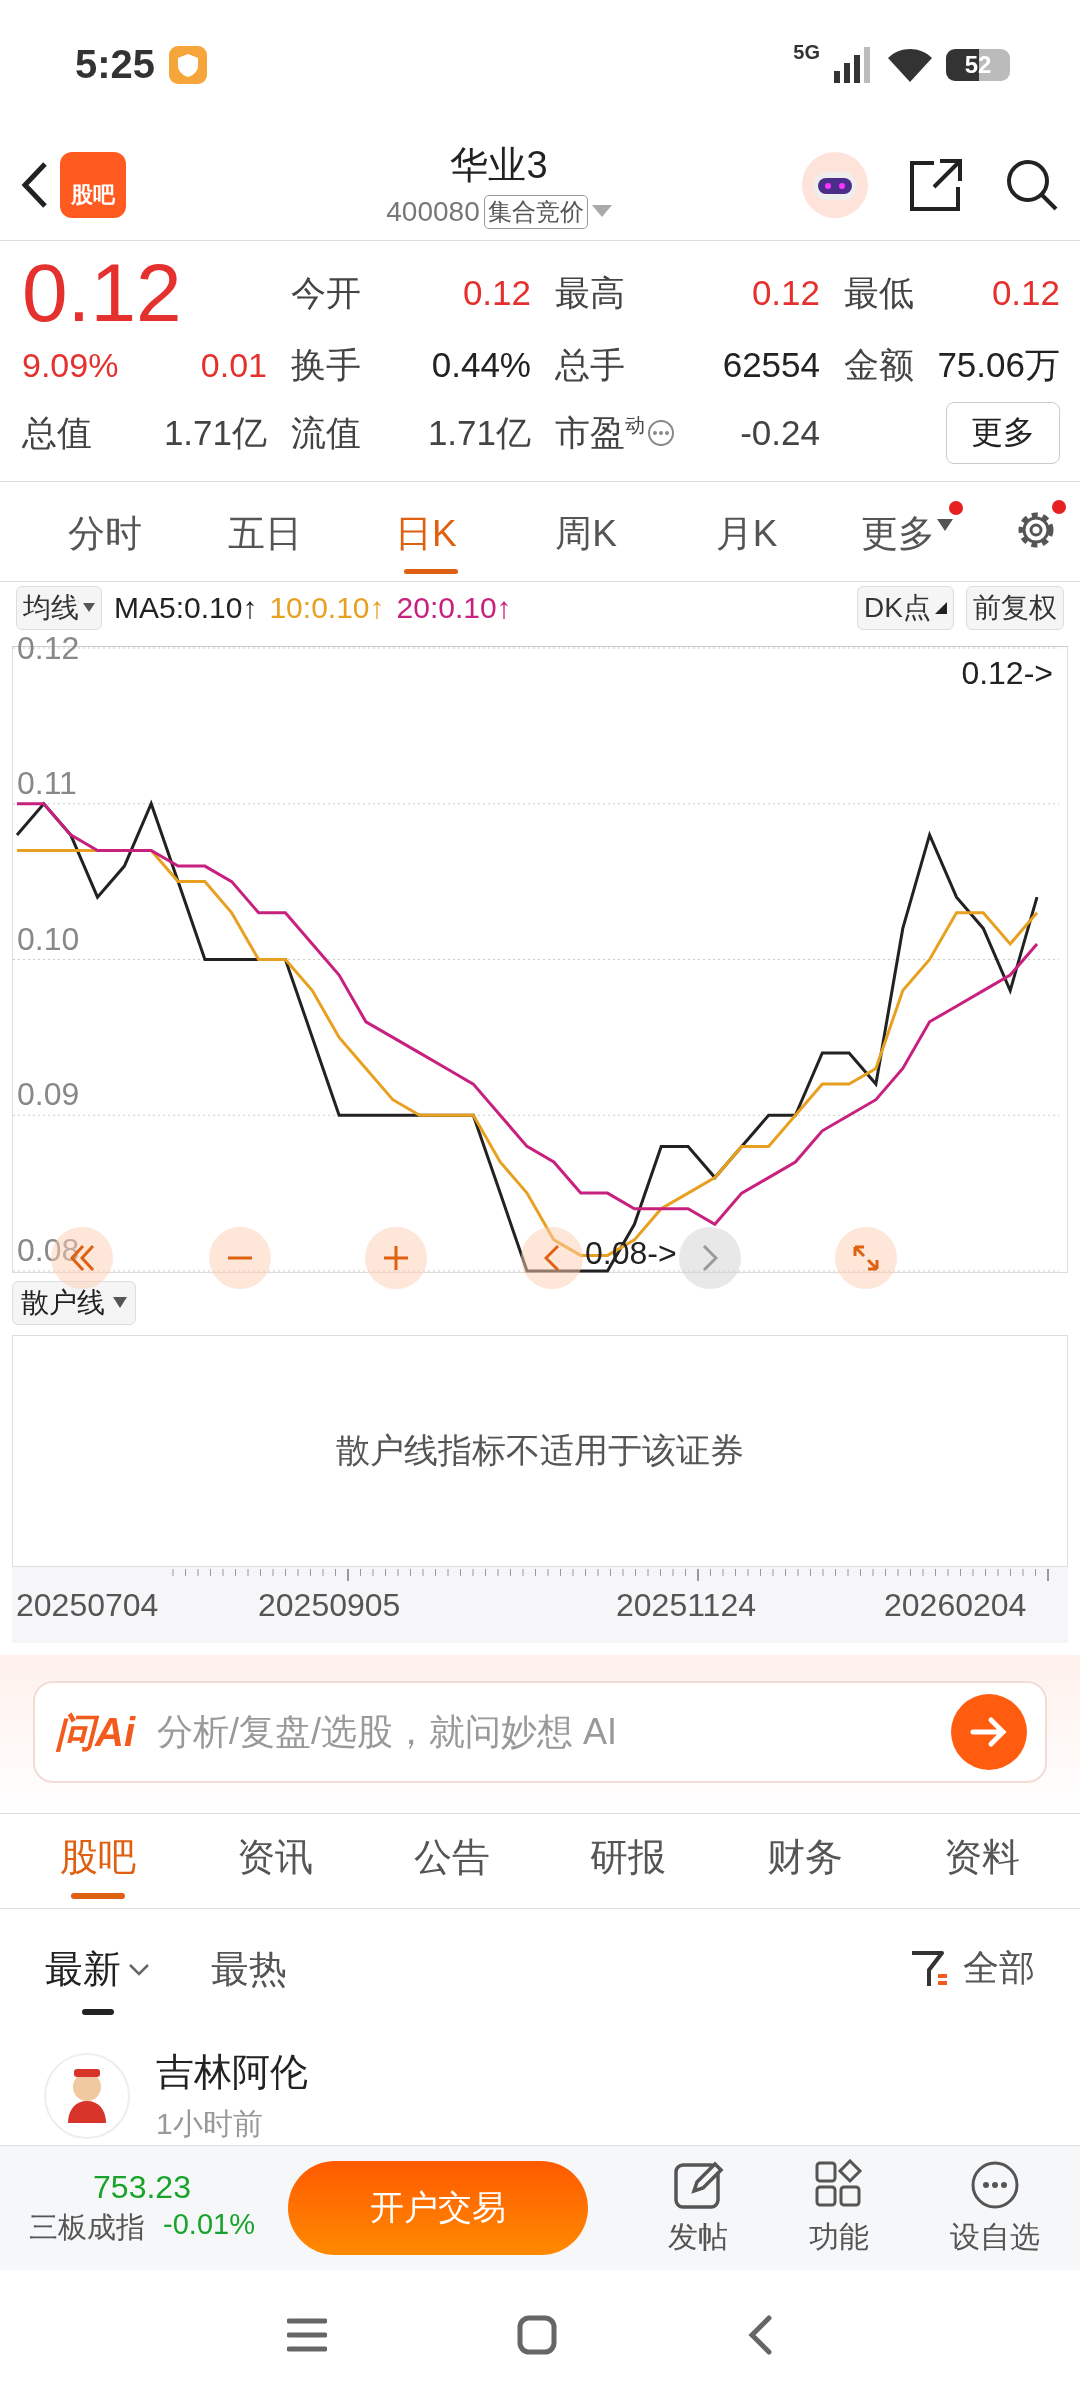 Image resolution: width=1080 pixels, height=2400 pixels. Describe the element at coordinates (88, 1605) in the screenshot. I see `date-label: 20250704` at that location.